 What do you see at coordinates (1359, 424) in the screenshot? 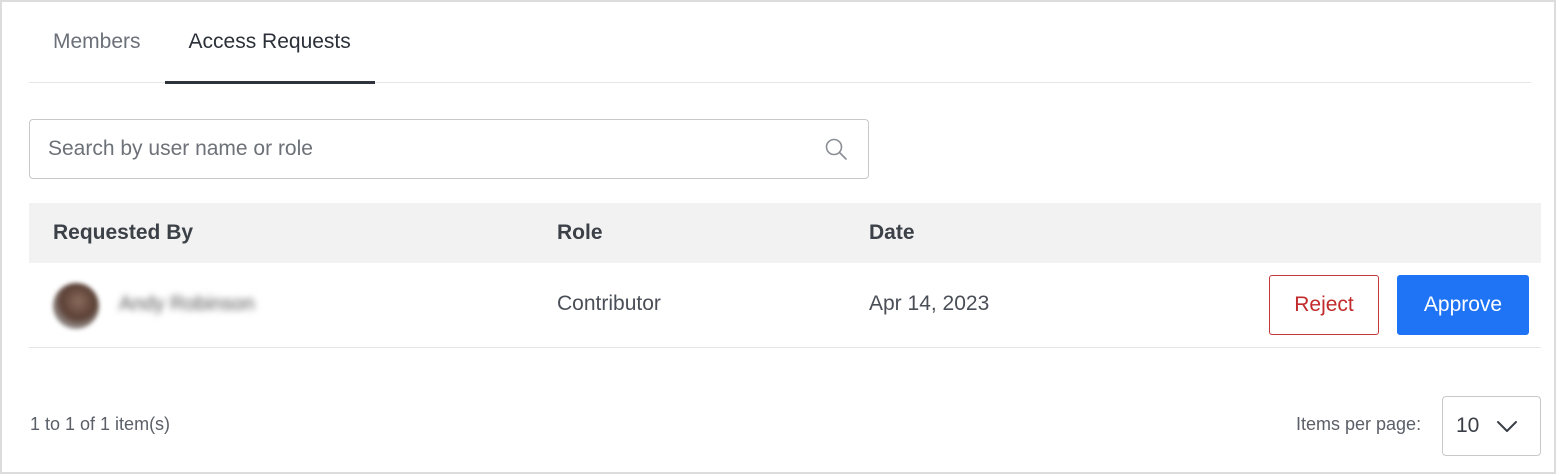
I see `items-per-page-label: Items per page:` at bounding box center [1359, 424].